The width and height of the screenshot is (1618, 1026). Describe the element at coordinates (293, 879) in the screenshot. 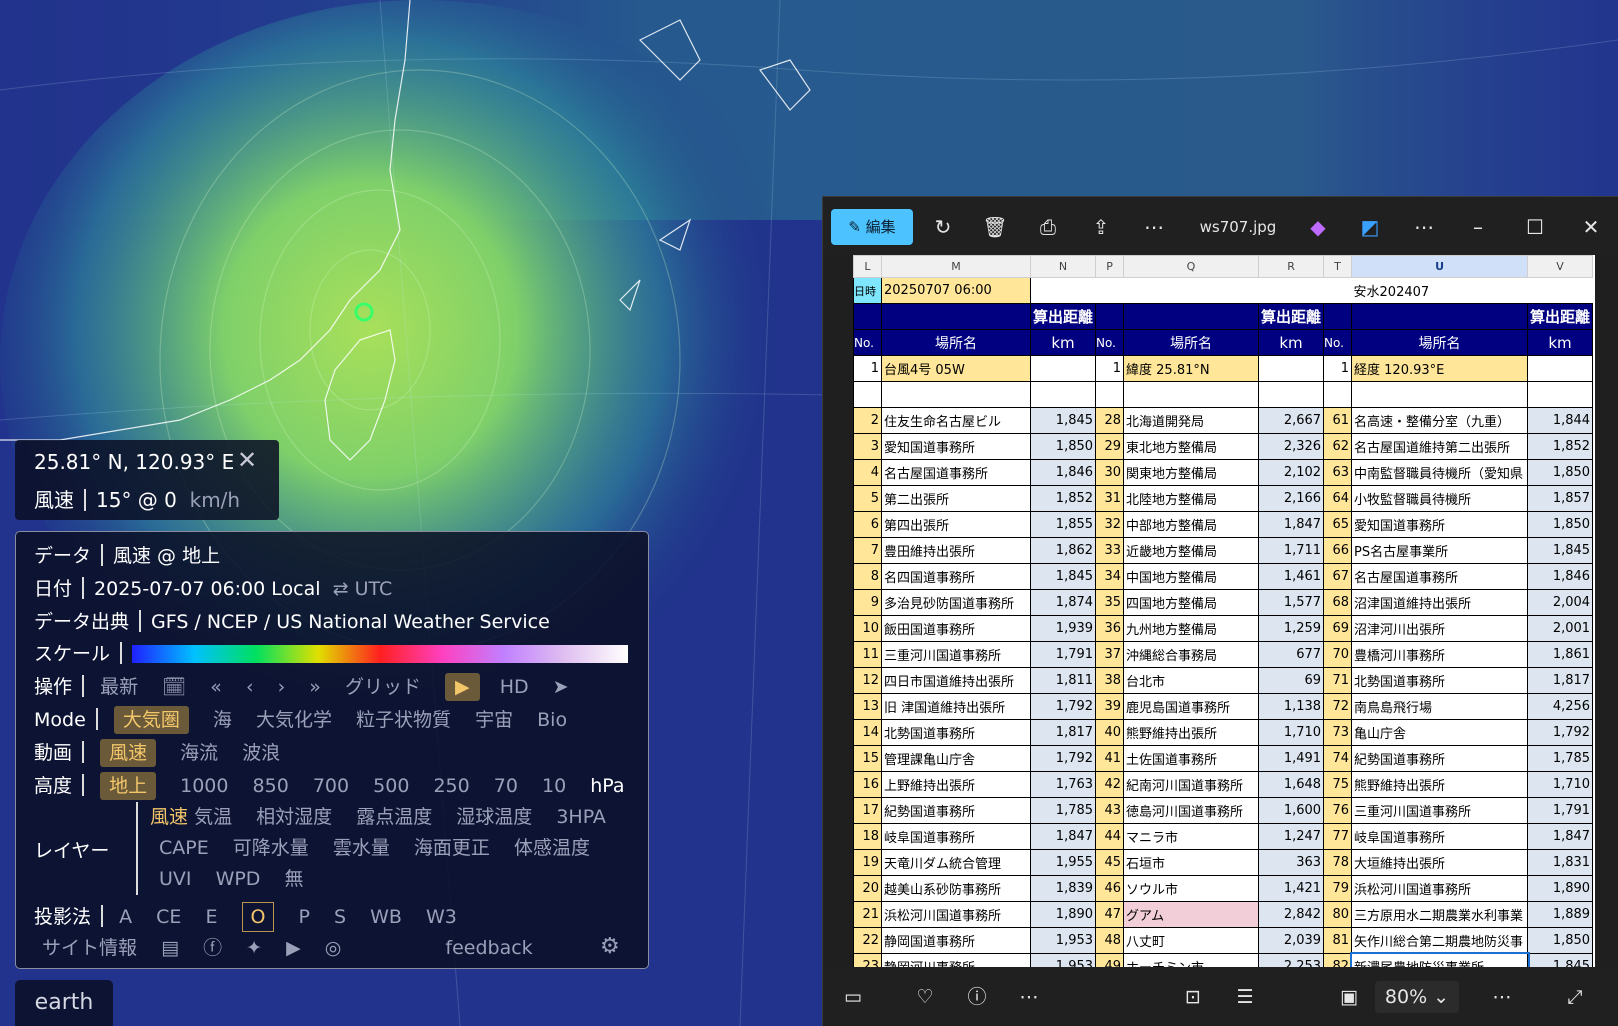

I see `layer-none: 無` at that location.